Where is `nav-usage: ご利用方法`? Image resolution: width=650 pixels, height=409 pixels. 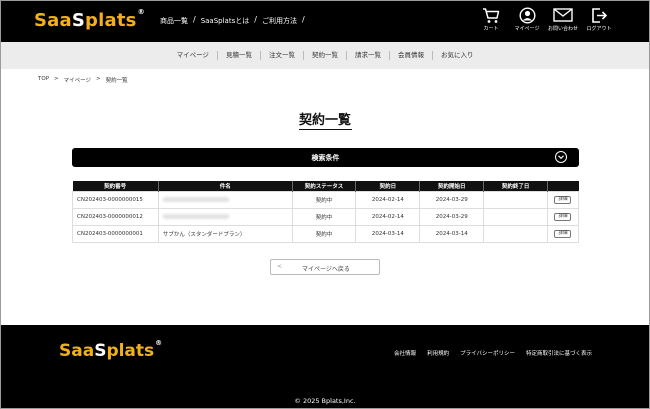
nav-usage: ご利用方法 is located at coordinates (279, 21).